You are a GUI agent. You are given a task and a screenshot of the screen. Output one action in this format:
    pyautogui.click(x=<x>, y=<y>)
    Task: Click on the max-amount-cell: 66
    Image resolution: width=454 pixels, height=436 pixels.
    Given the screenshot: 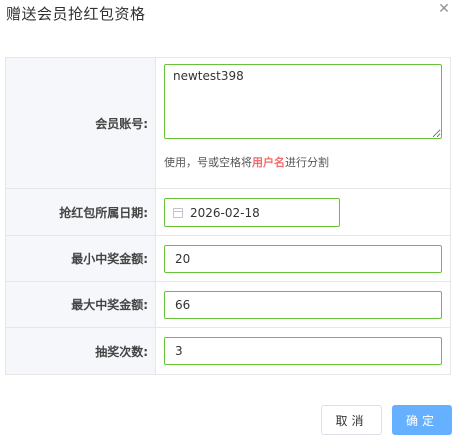 What is the action you would take?
    pyautogui.click(x=303, y=304)
    